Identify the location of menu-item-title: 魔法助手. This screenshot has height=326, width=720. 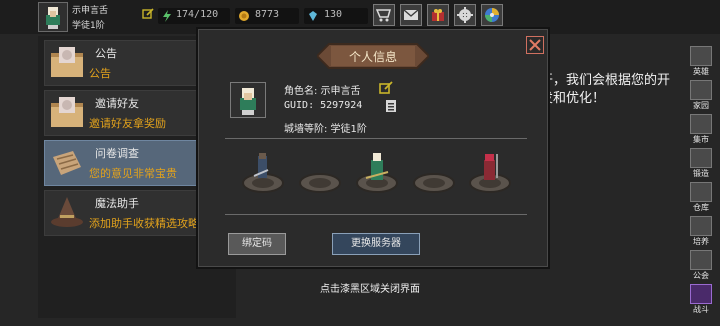
(117, 203).